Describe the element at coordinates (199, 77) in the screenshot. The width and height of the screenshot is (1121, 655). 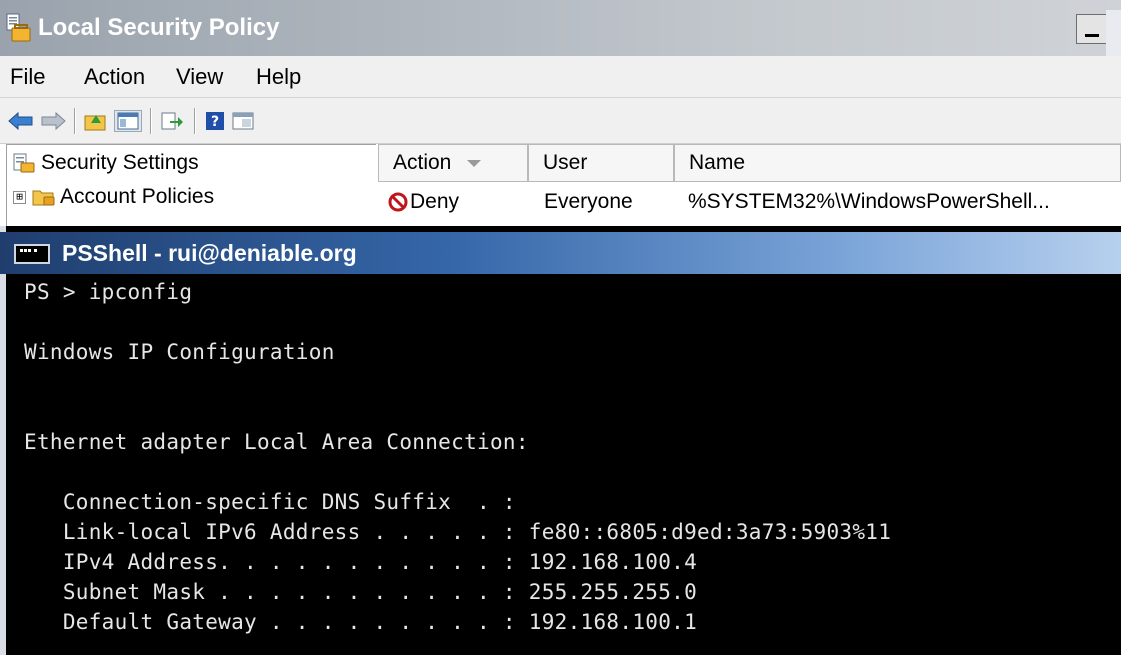
I see `menu-view: View` at that location.